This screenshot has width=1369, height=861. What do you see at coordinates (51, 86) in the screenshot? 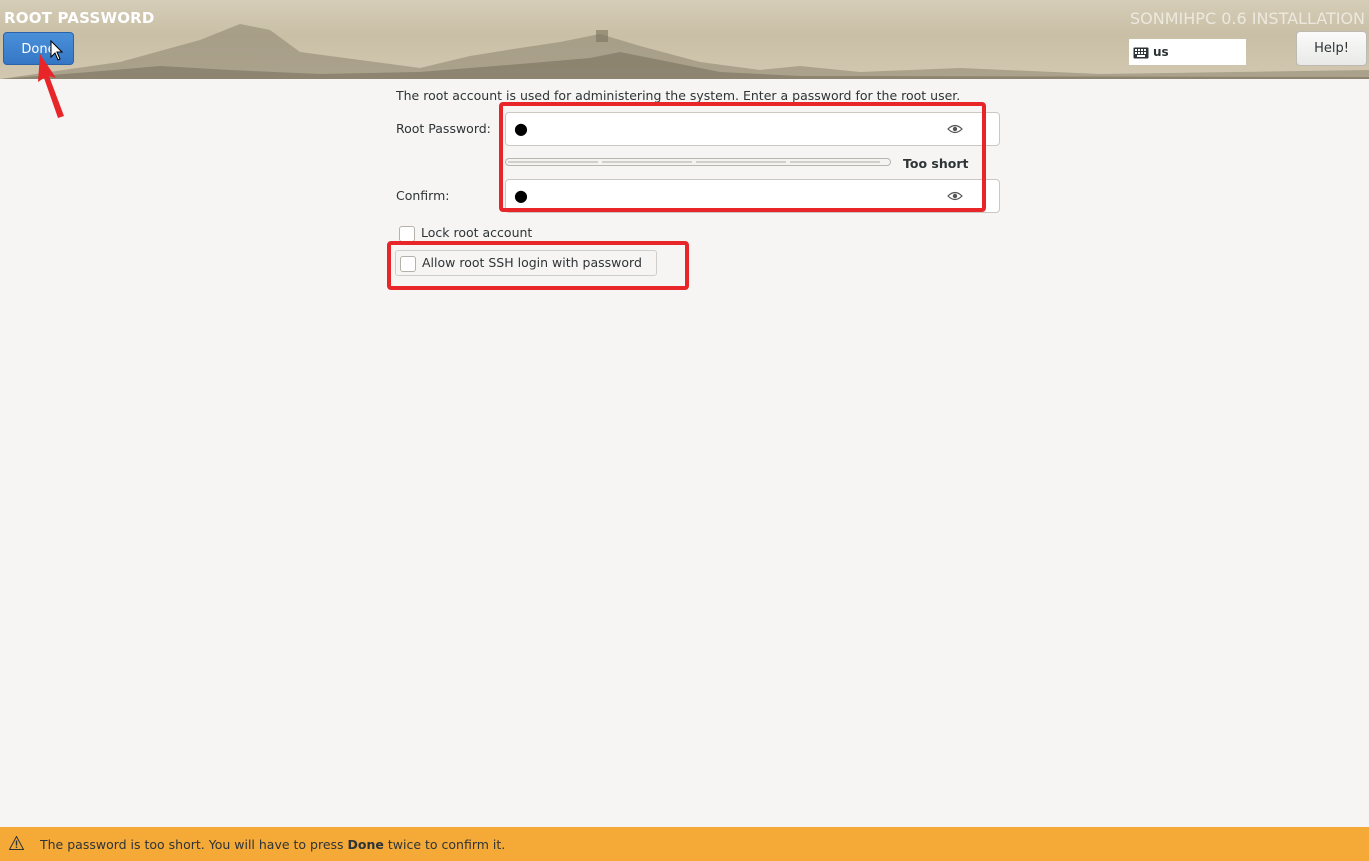
I see `annotation-arrow` at bounding box center [51, 86].